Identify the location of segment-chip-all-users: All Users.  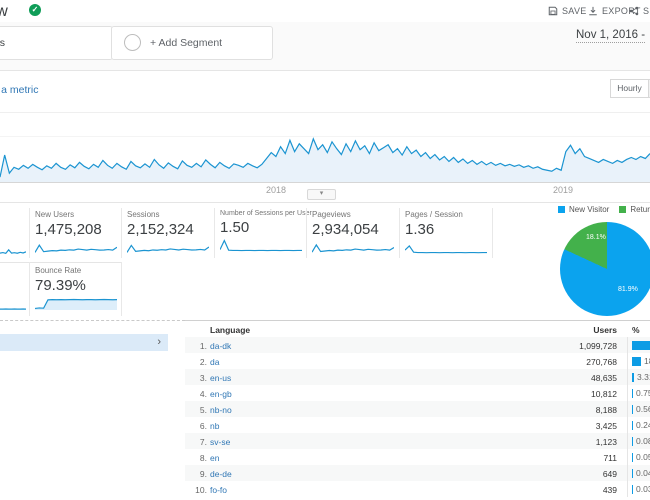
(56, 43).